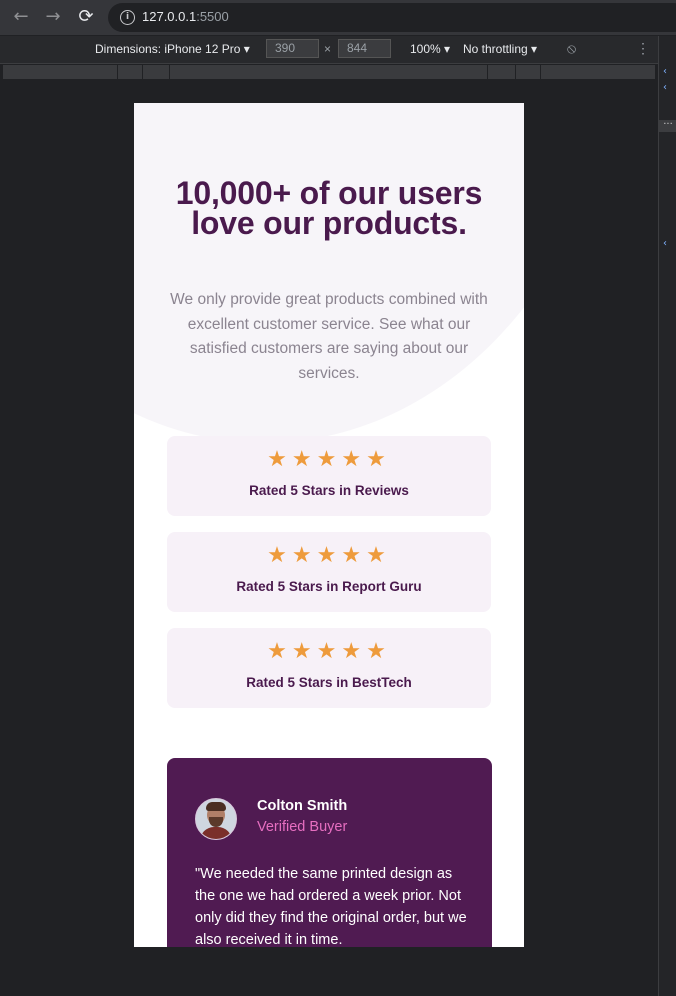 The width and height of the screenshot is (676, 996). Describe the element at coordinates (495, 49) in the screenshot. I see `throttling-label: No throttling` at that location.